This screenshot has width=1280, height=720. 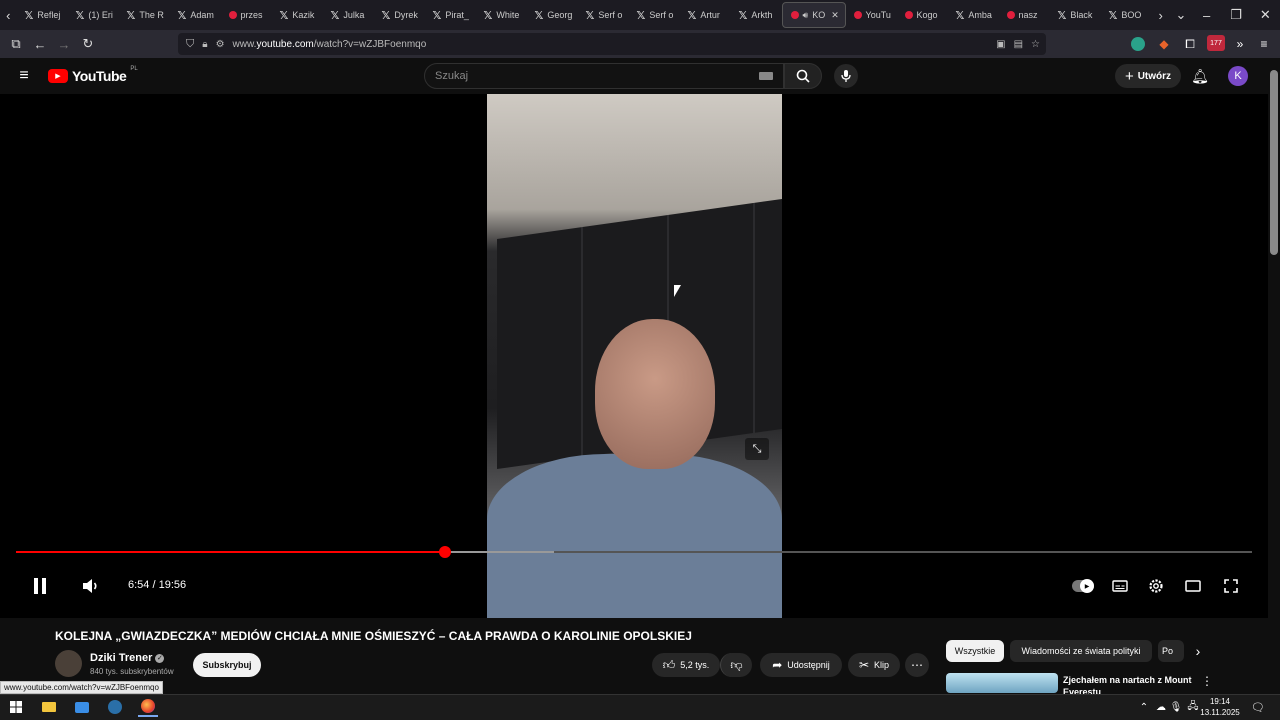 What do you see at coordinates (1274, 162) in the screenshot?
I see `scrollbar-thumb` at bounding box center [1274, 162].